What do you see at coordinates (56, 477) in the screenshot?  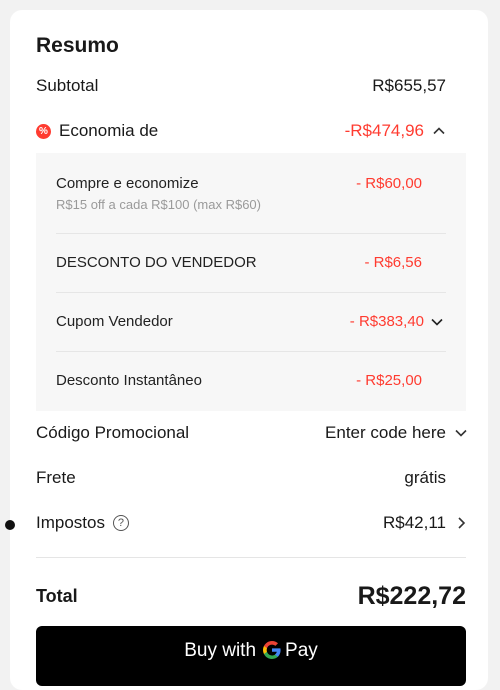 I see `shipping-label: Frete` at bounding box center [56, 477].